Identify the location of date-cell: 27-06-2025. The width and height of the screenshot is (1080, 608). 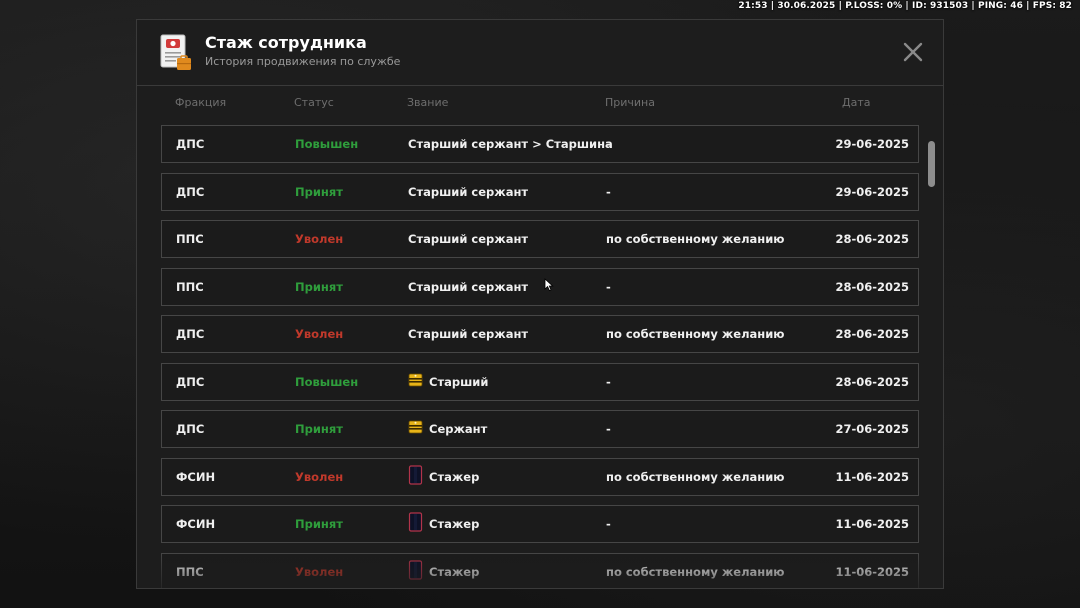
(872, 429).